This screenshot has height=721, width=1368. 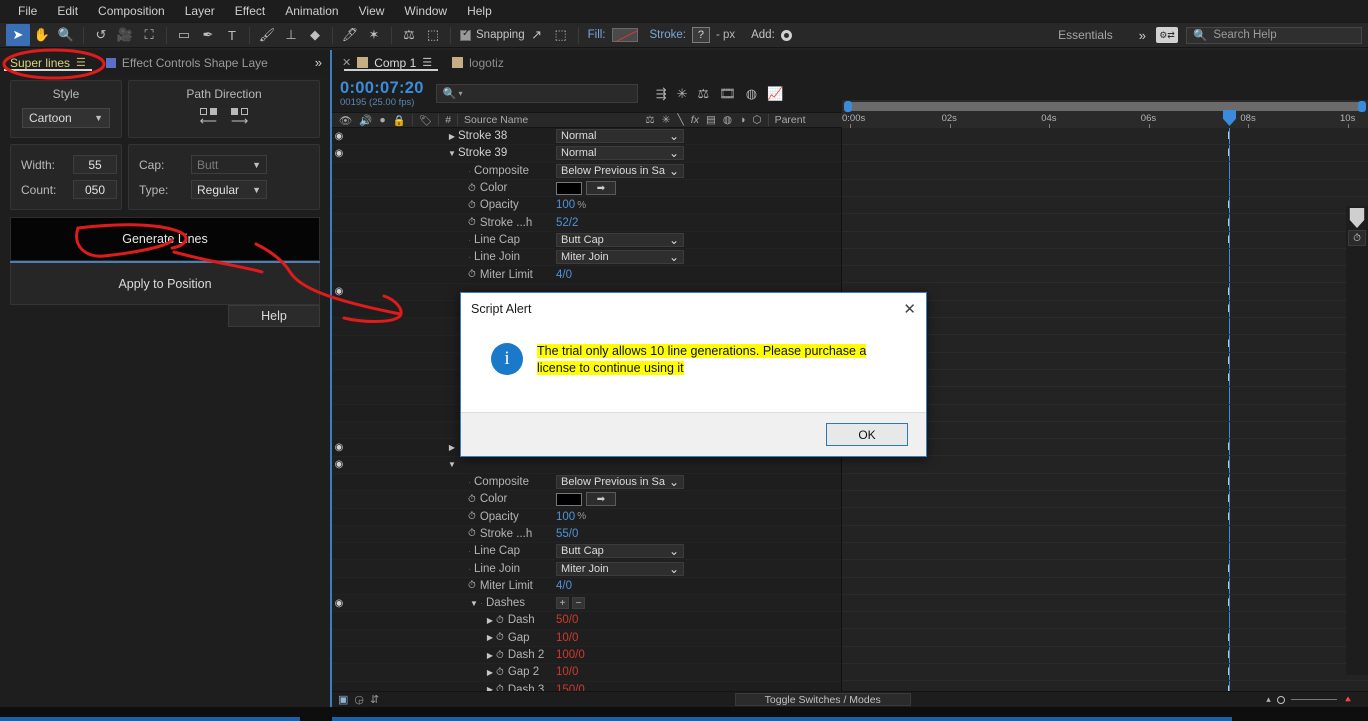 What do you see at coordinates (66, 35) in the screenshot?
I see `zoom-tool-icon: 🔍` at bounding box center [66, 35].